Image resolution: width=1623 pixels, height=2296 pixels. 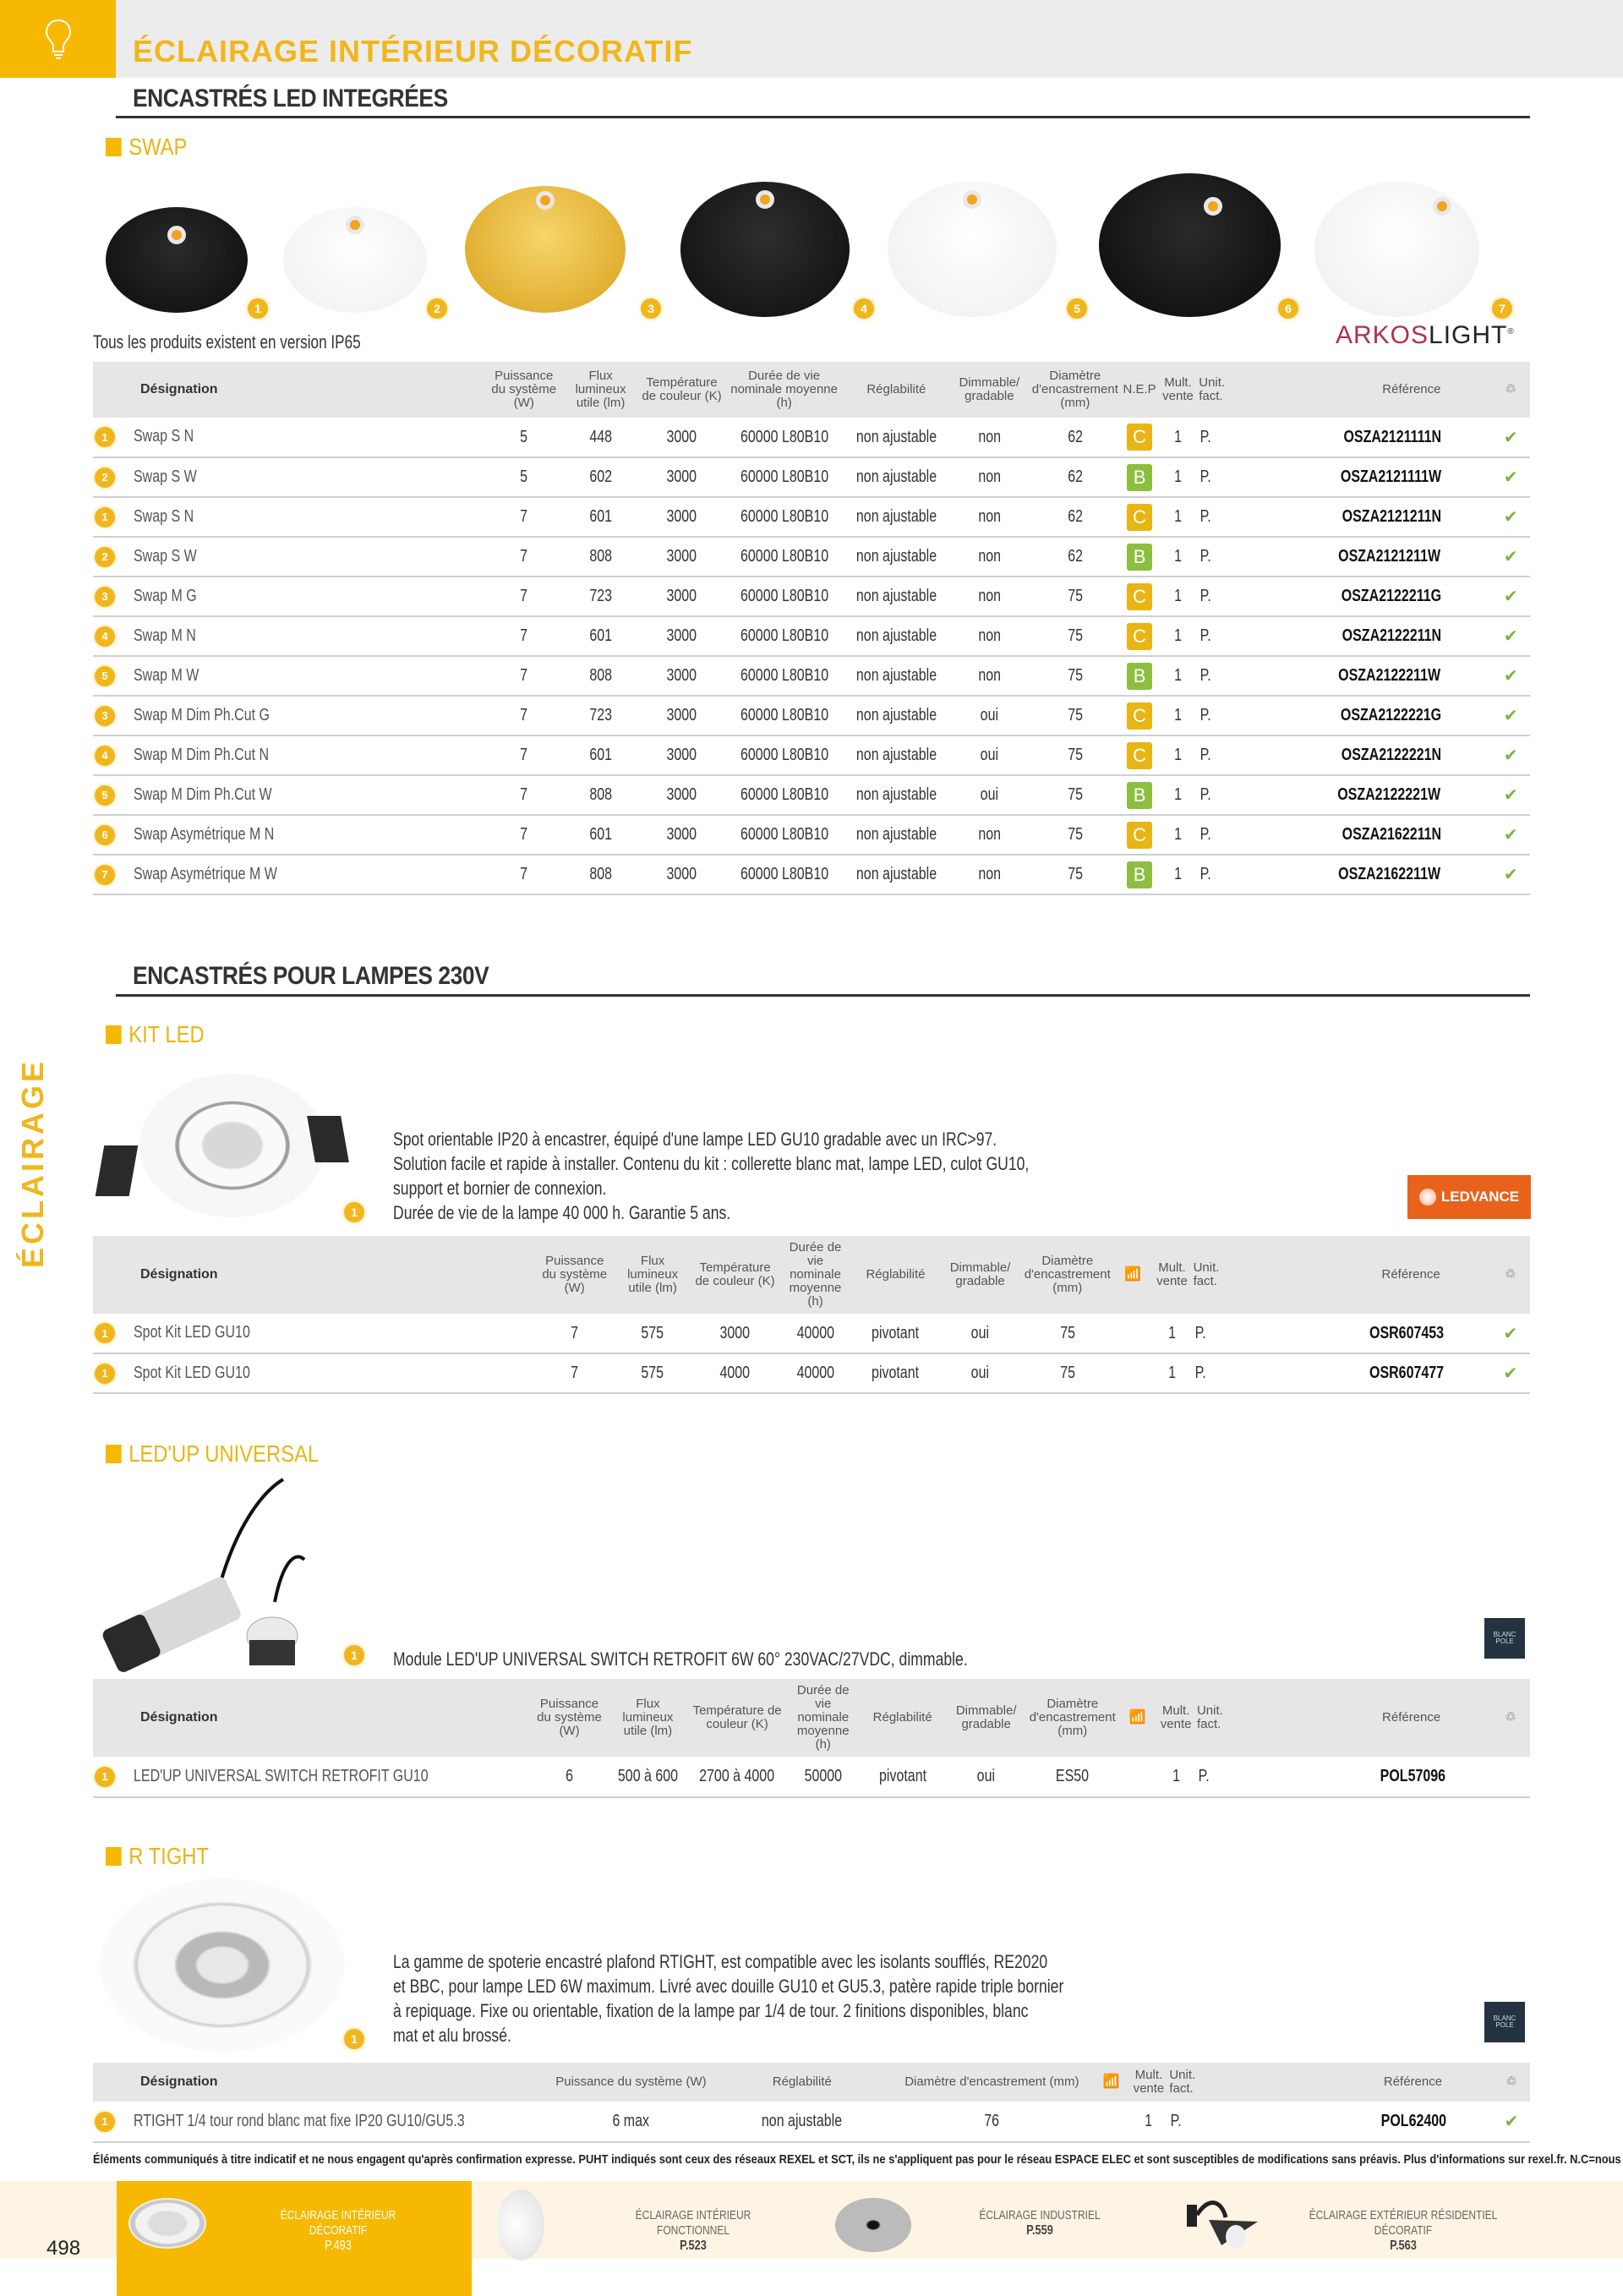 I want to click on image-badge: 7, so click(x=1502, y=308).